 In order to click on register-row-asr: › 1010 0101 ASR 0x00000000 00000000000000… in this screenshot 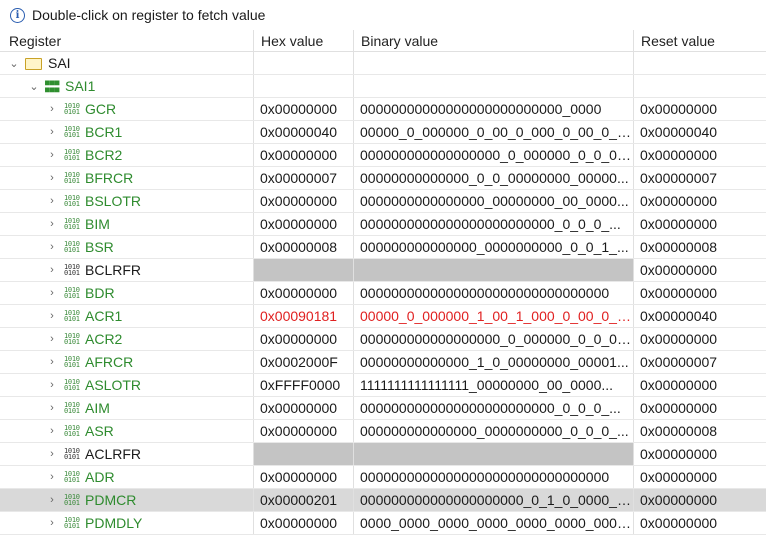, I will do `click(383, 431)`.